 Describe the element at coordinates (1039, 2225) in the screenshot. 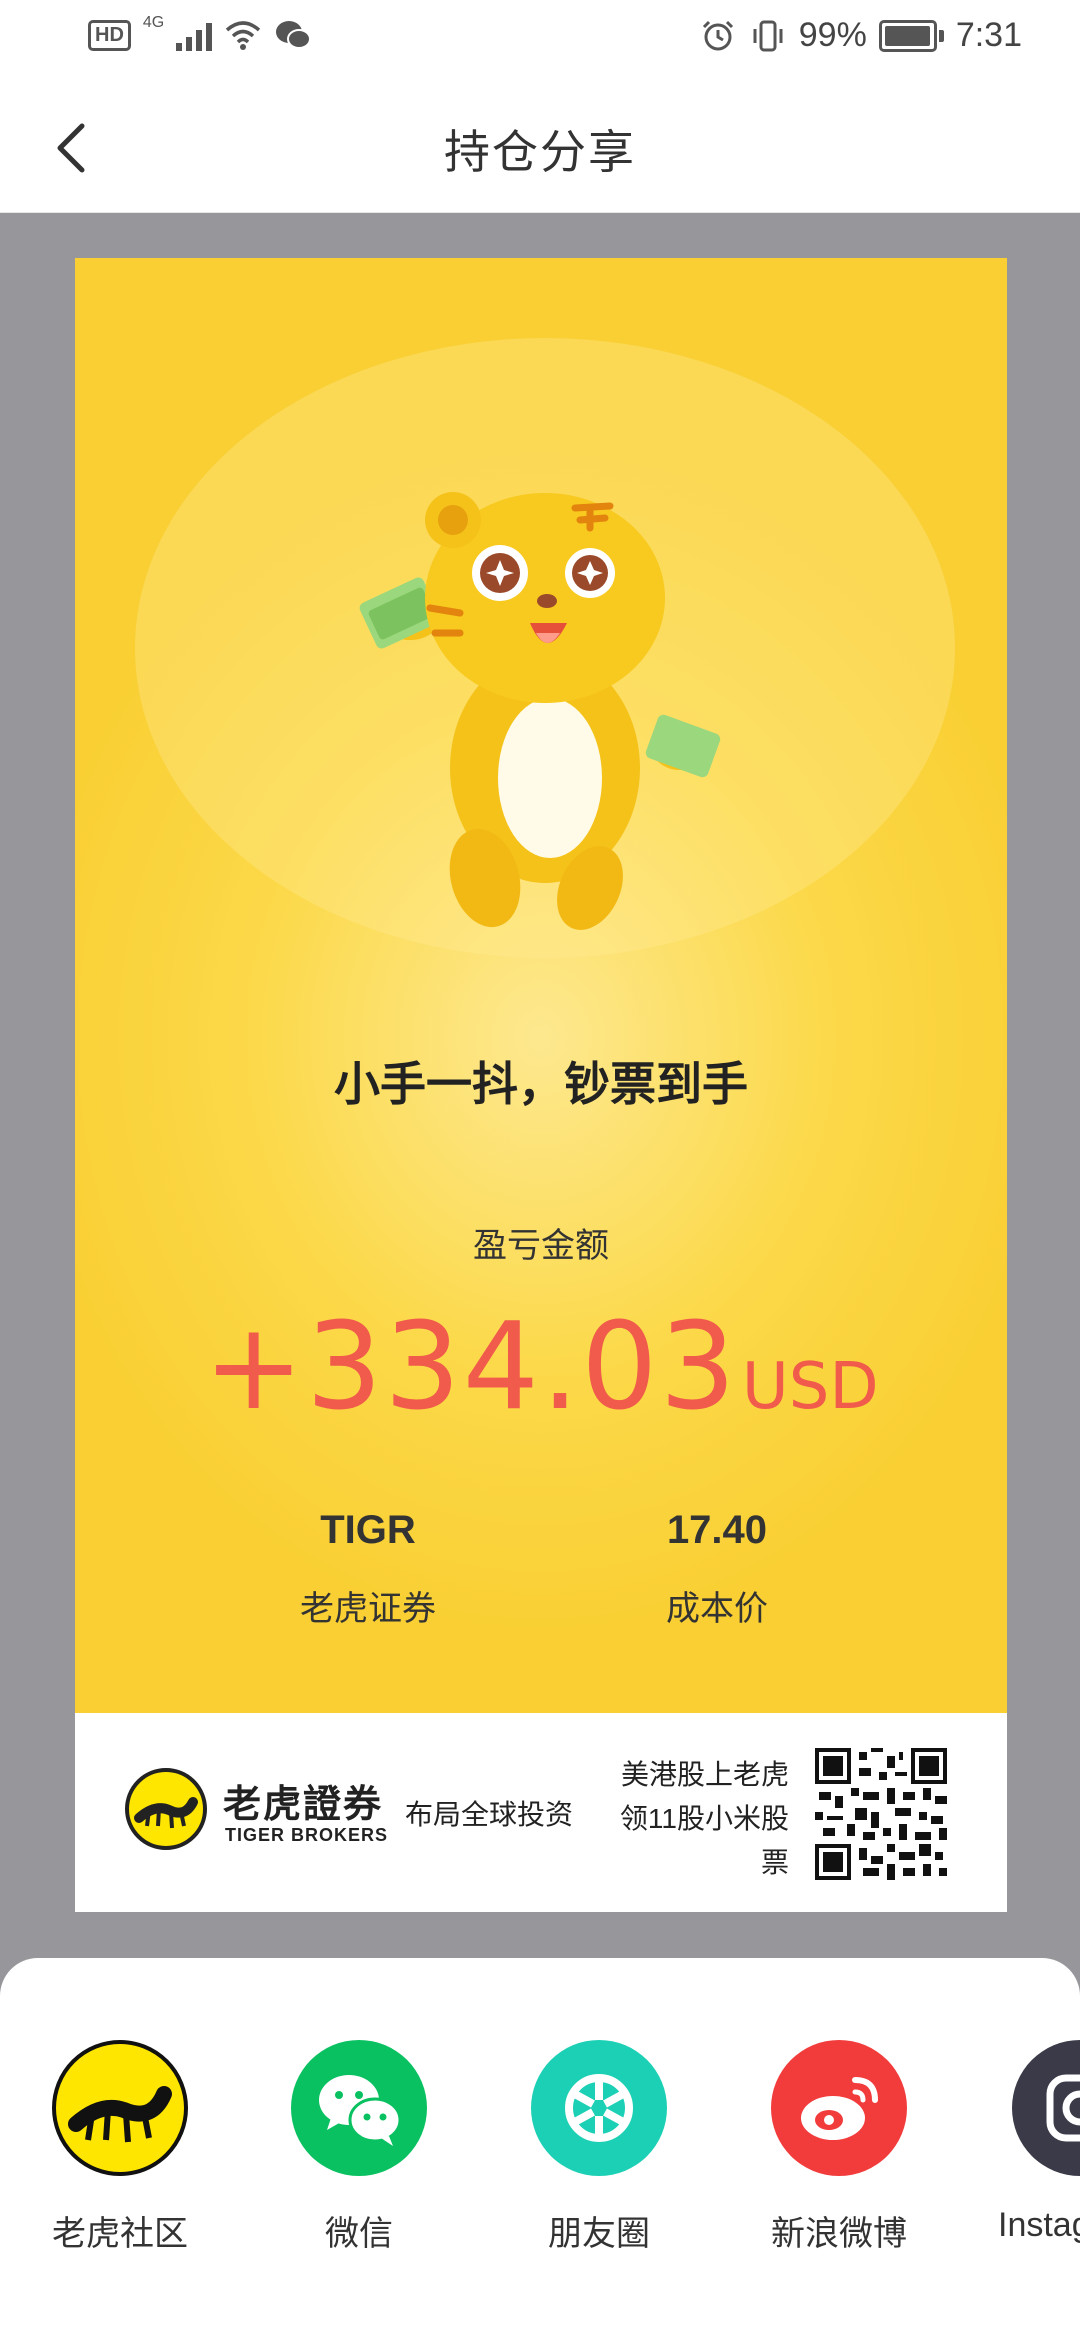

I see `share-label: Instagram` at that location.